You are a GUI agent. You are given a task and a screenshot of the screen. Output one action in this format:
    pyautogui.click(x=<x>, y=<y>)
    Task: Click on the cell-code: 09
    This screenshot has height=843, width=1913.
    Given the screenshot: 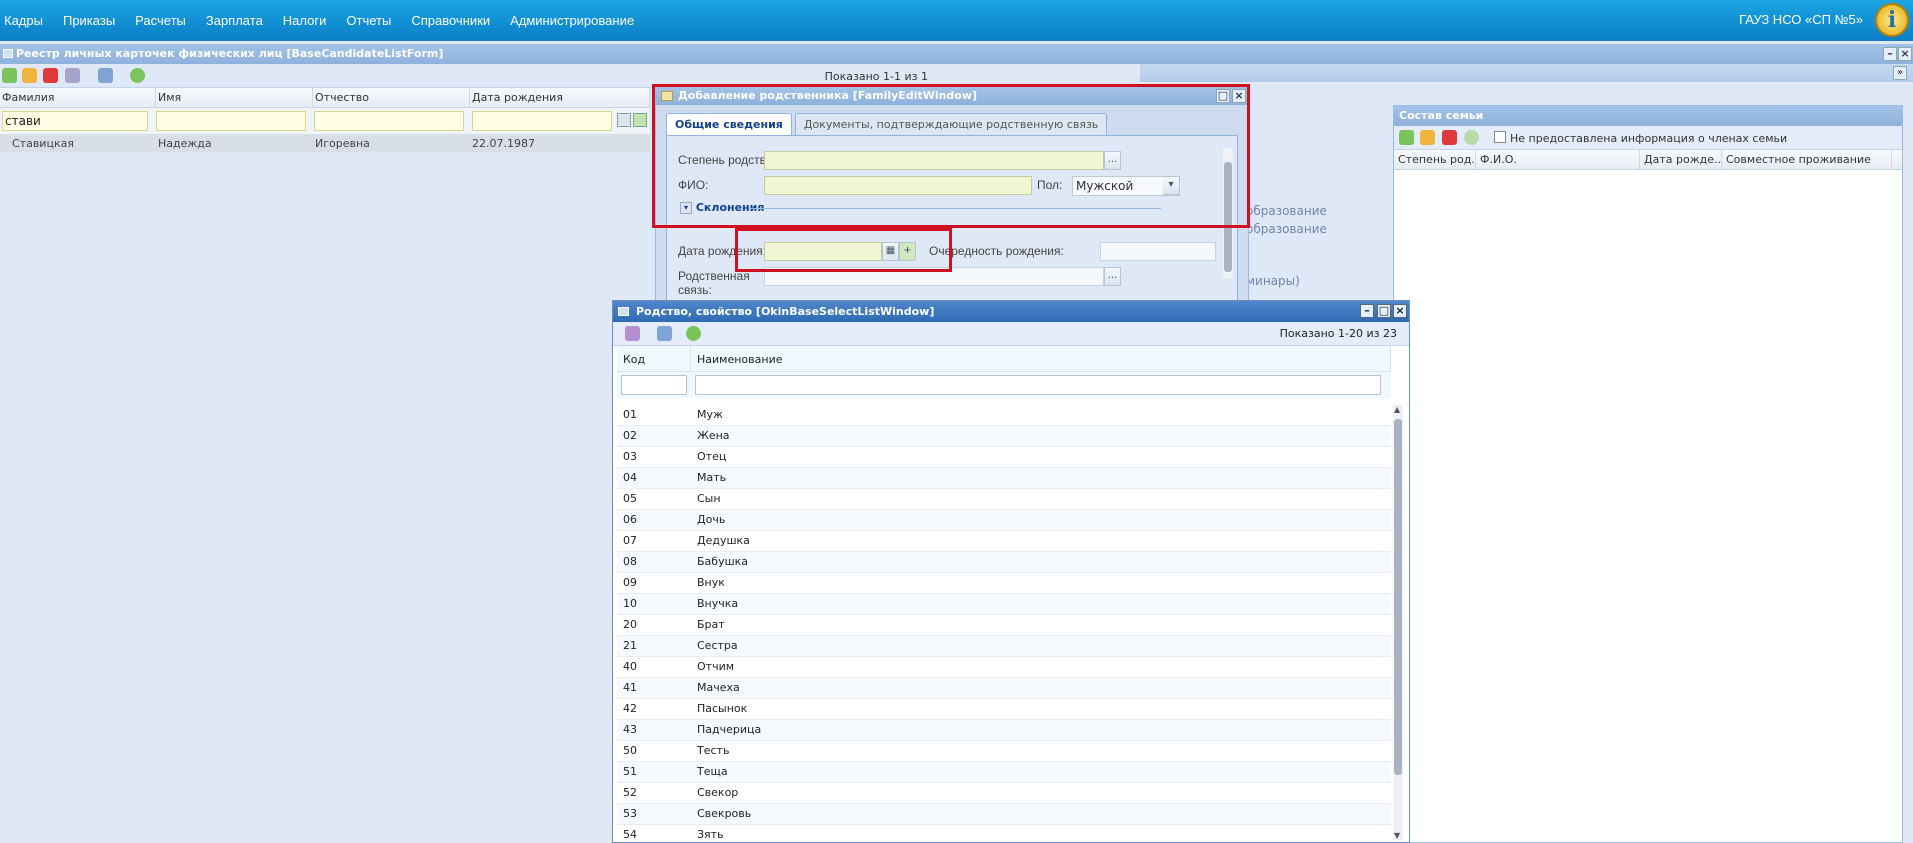 What is the action you would take?
    pyautogui.click(x=630, y=582)
    